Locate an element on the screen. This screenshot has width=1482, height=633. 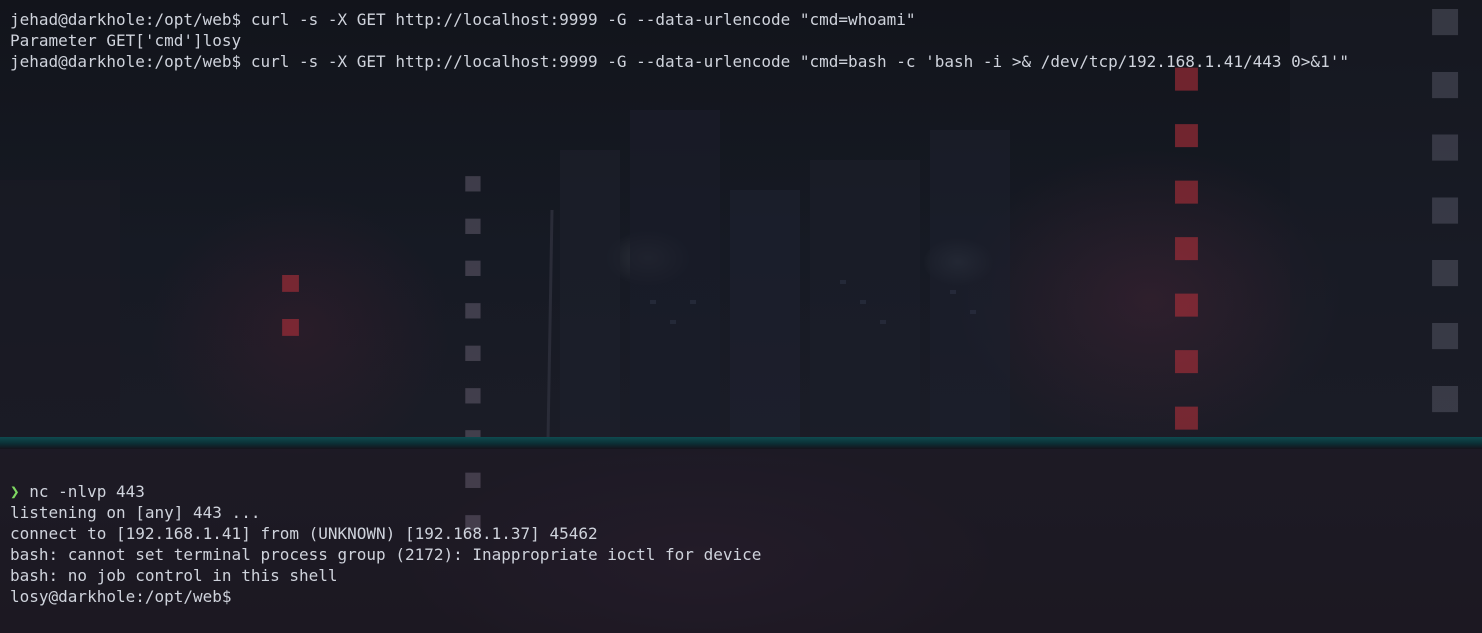
terminal-output-line: bash: no job control in this shell is located at coordinates (174, 575).